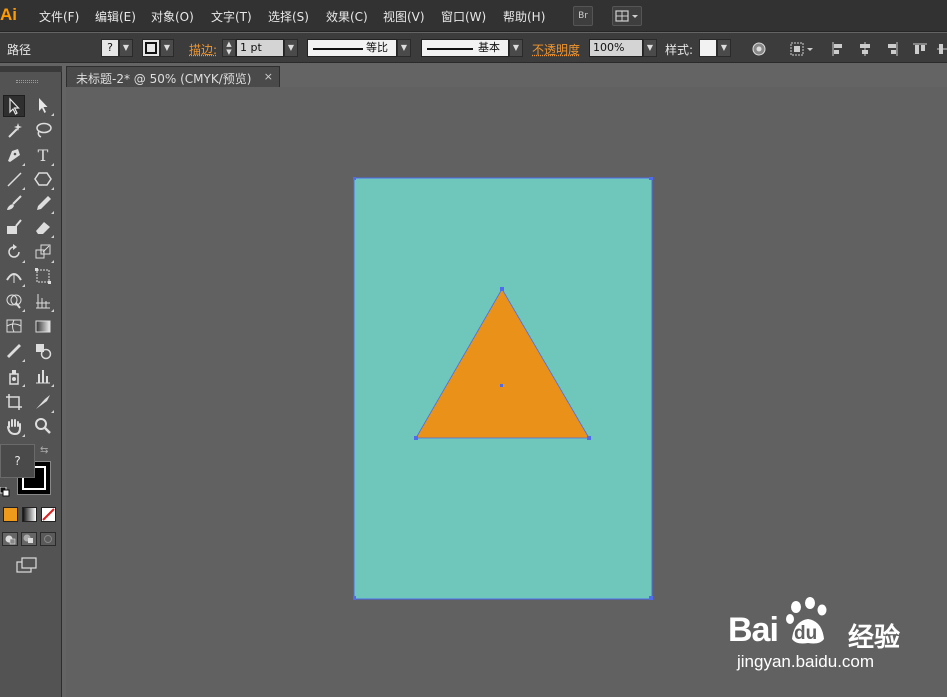 The image size is (947, 697). What do you see at coordinates (347, 16) in the screenshot?
I see `menu-effect: 效果(C)` at bounding box center [347, 16].